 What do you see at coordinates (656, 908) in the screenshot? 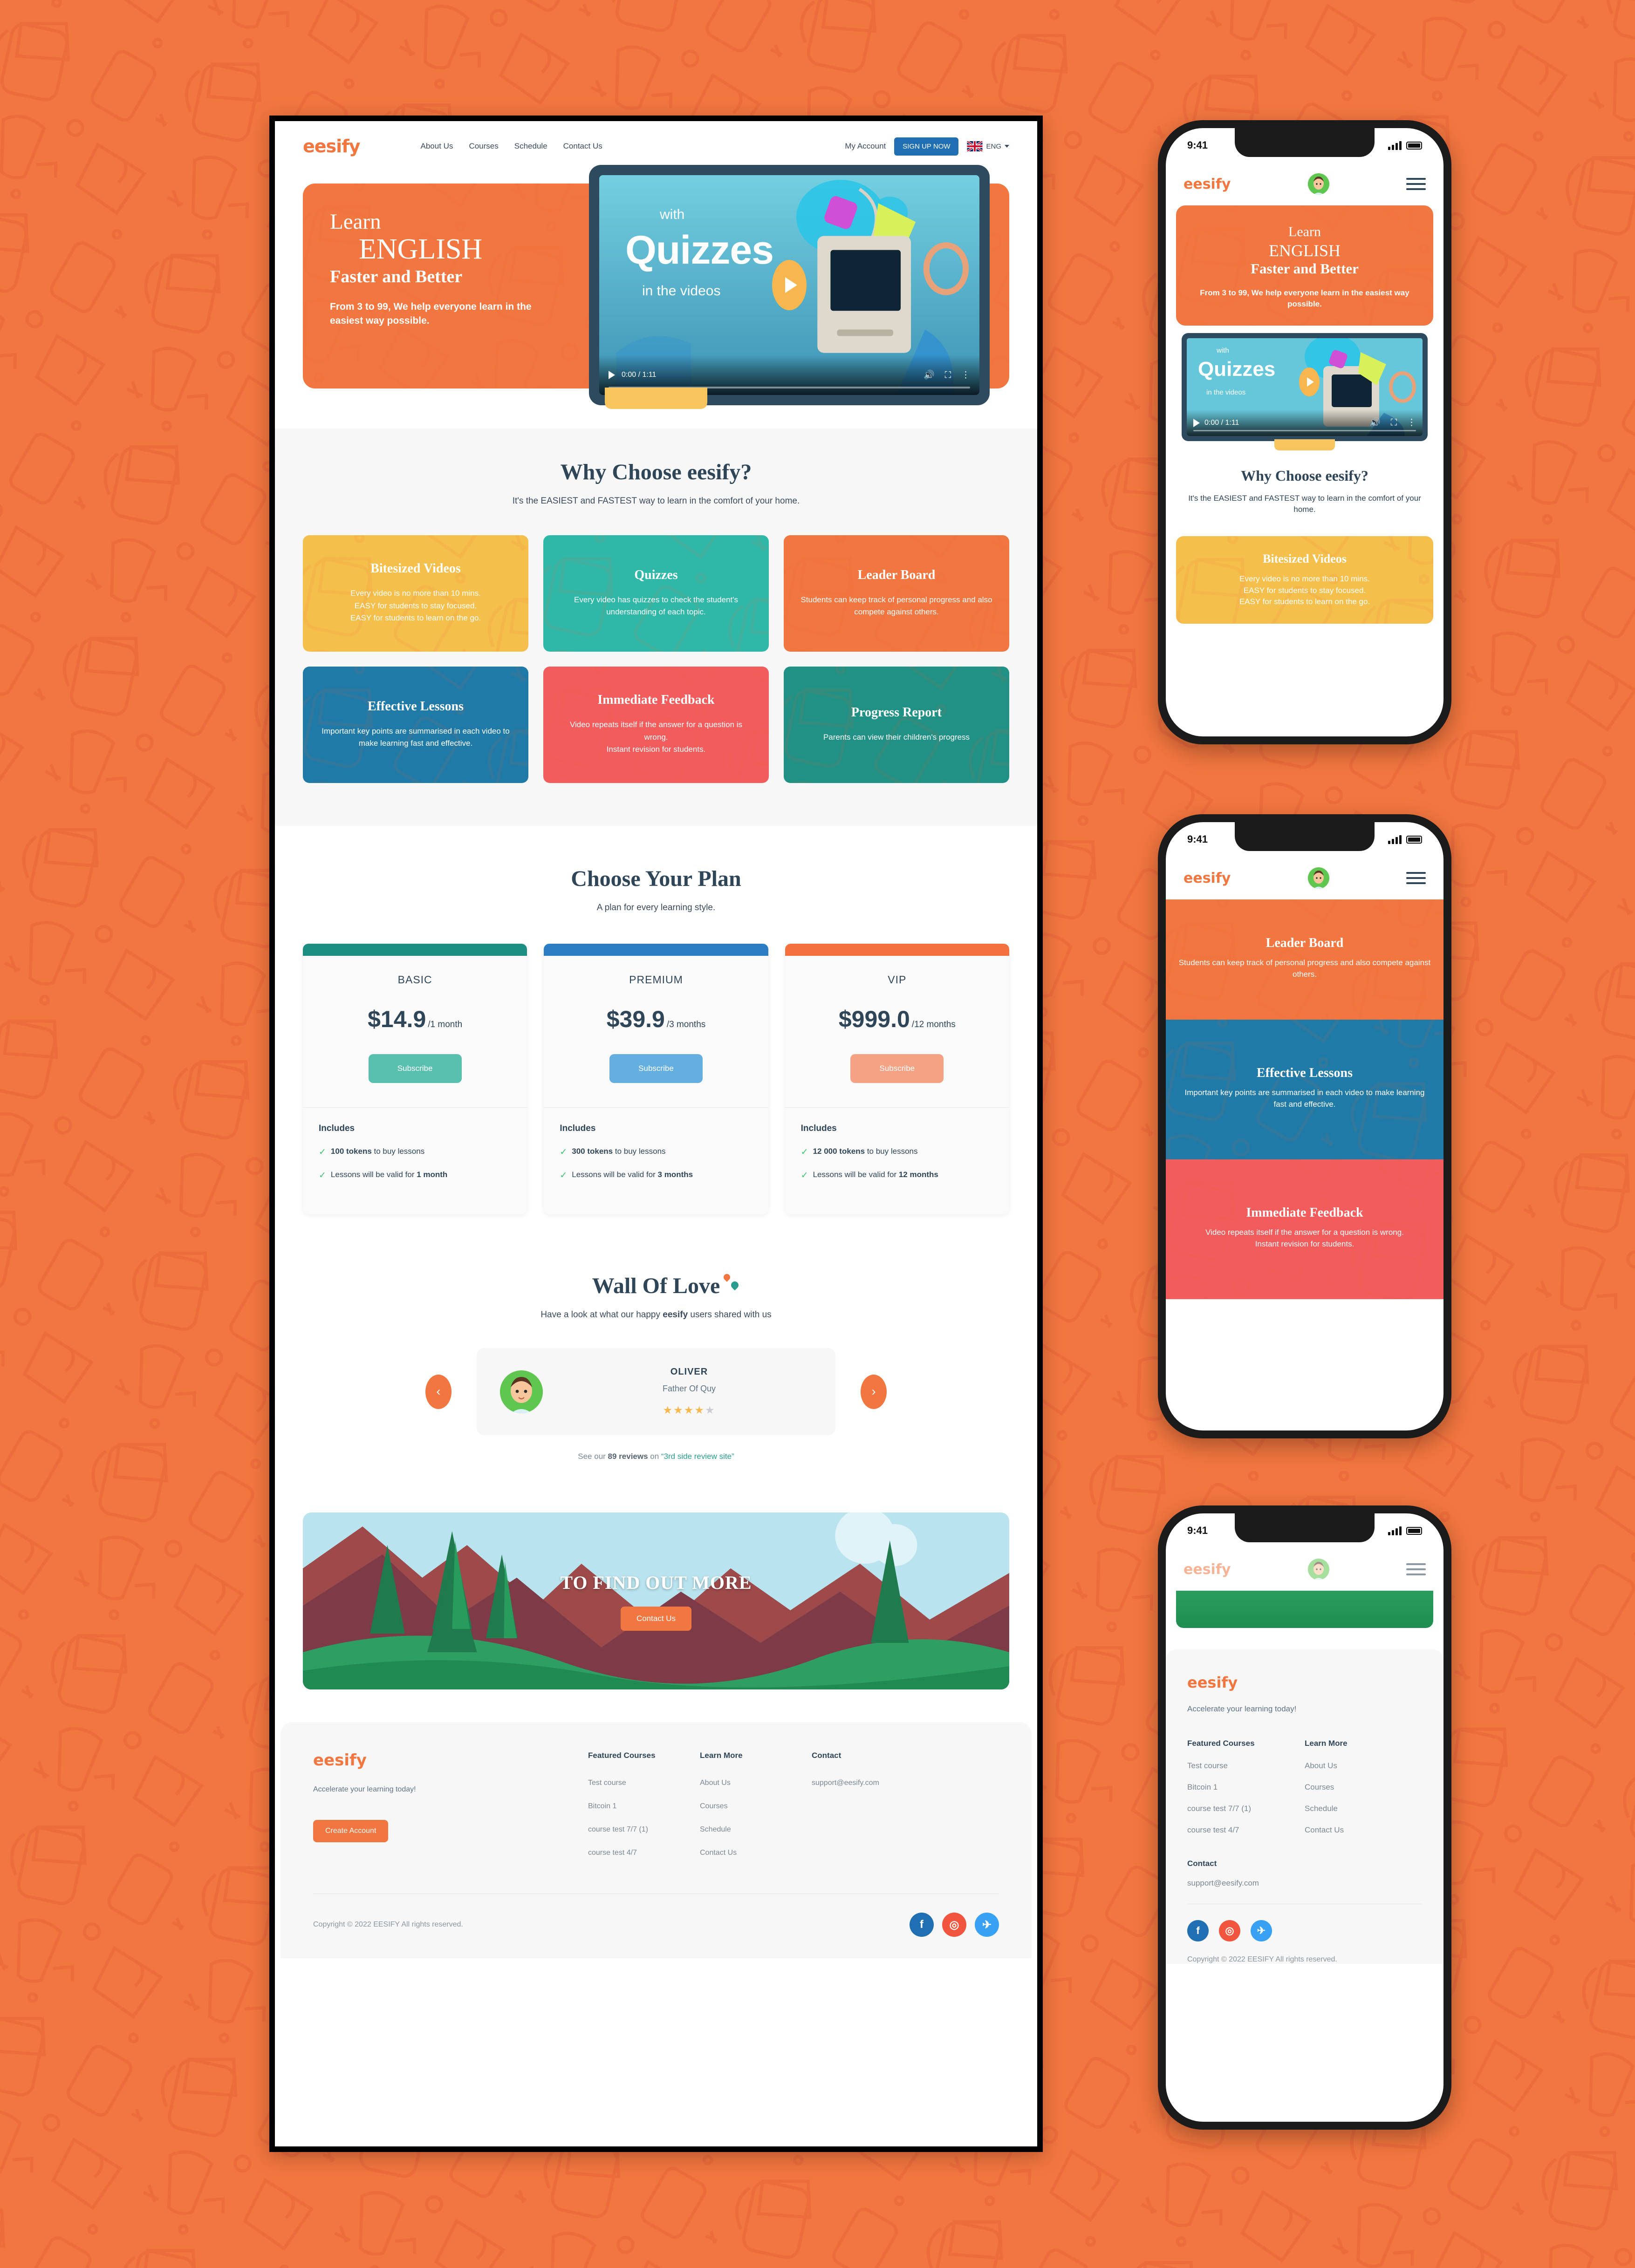
I see `pricing-subtitle: A plan for every learning style.` at bounding box center [656, 908].